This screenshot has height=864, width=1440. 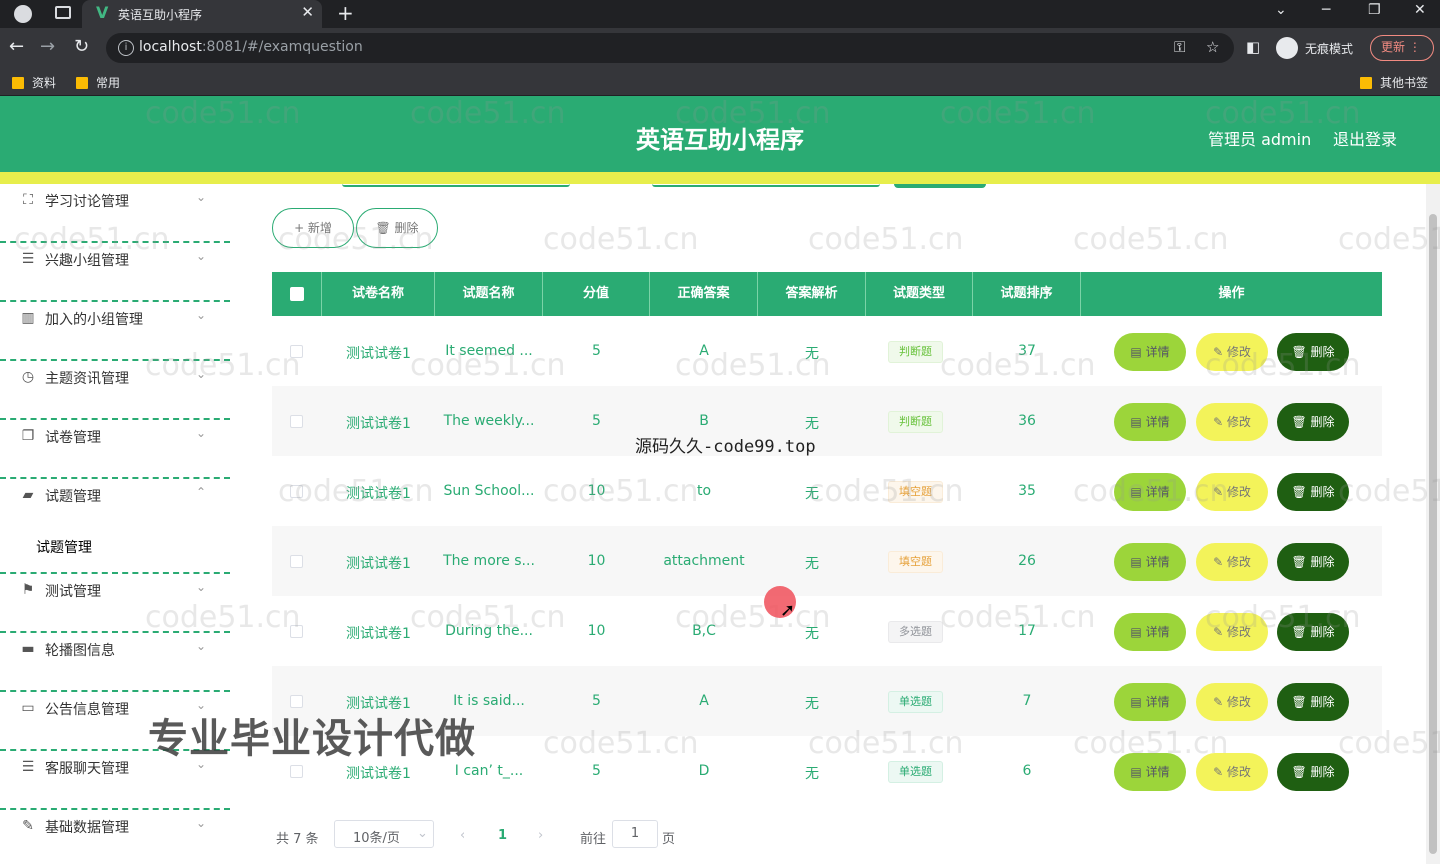 What do you see at coordinates (115, 449) in the screenshot?
I see `sidebar-item-paper: ❐ 试卷管理 ⌄` at bounding box center [115, 449].